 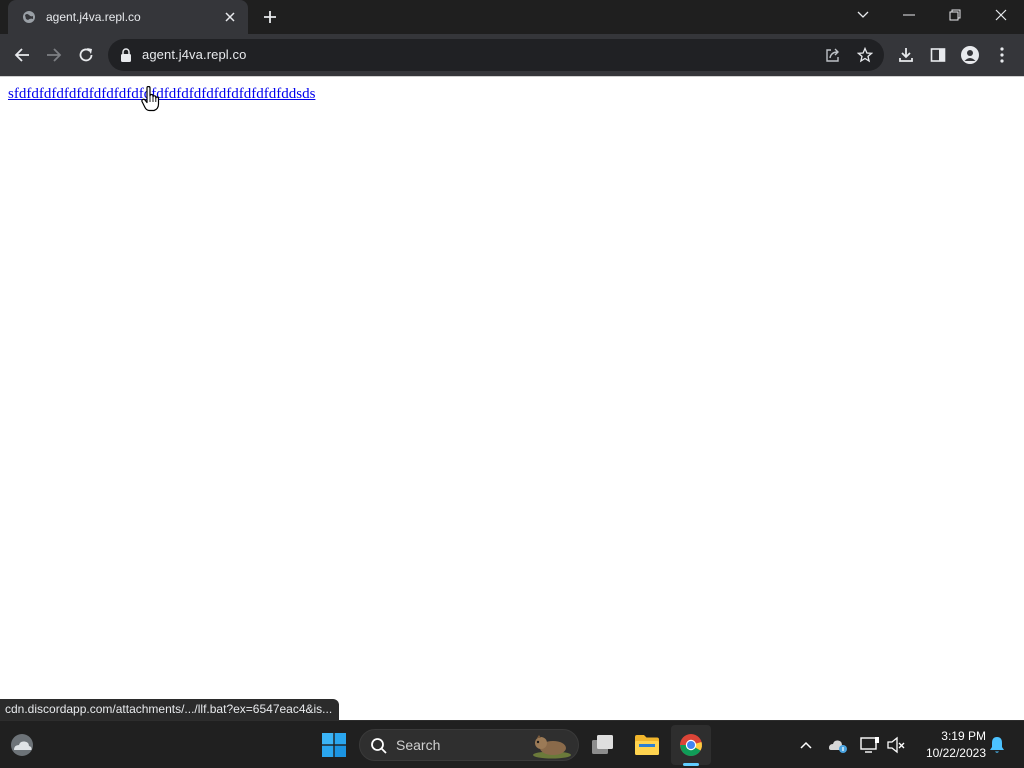 What do you see at coordinates (955, 753) in the screenshot?
I see `clock-date: 10/22/2023` at bounding box center [955, 753].